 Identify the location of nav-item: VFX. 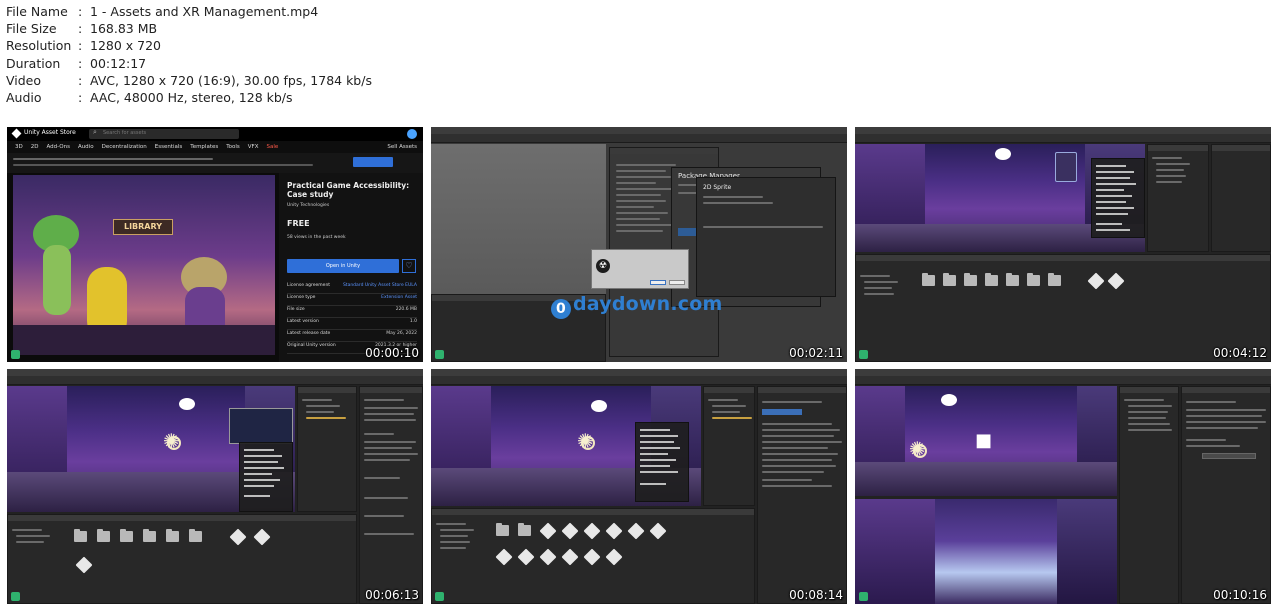
(253, 147).